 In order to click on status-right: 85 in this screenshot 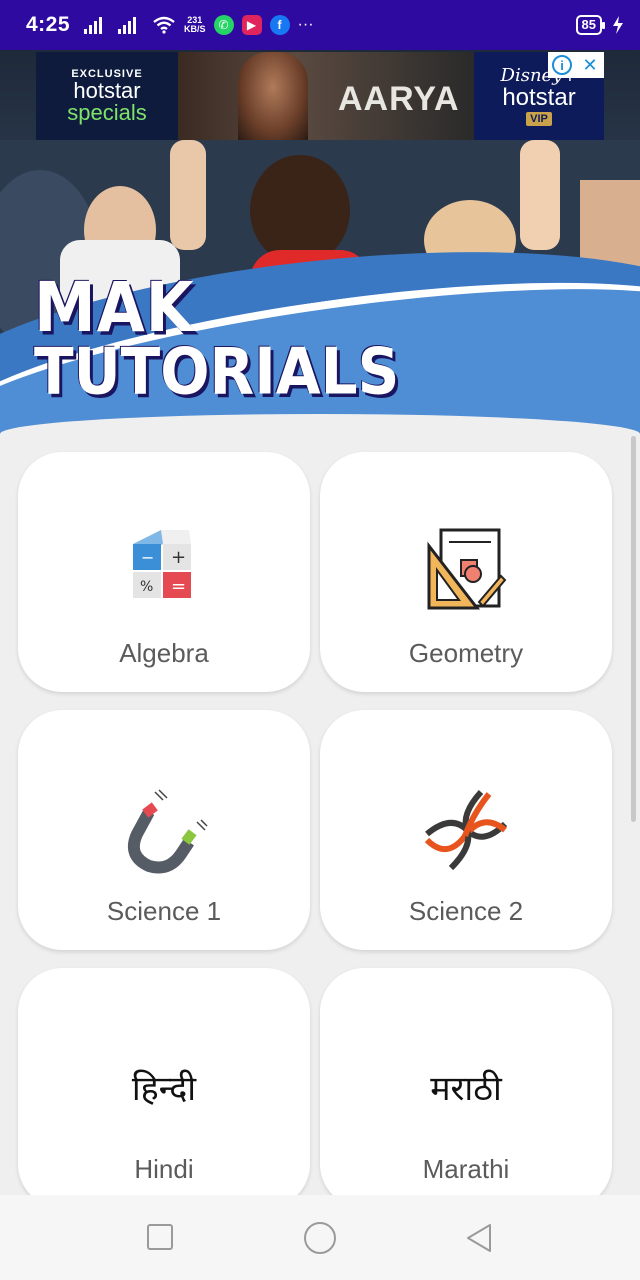, I will do `click(599, 25)`.